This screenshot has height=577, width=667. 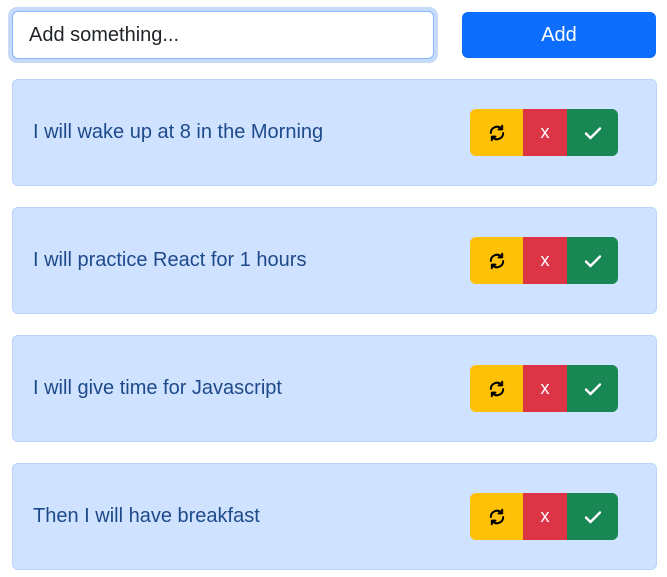 What do you see at coordinates (170, 260) in the screenshot?
I see `todo-text: I will practice React for 1 hours` at bounding box center [170, 260].